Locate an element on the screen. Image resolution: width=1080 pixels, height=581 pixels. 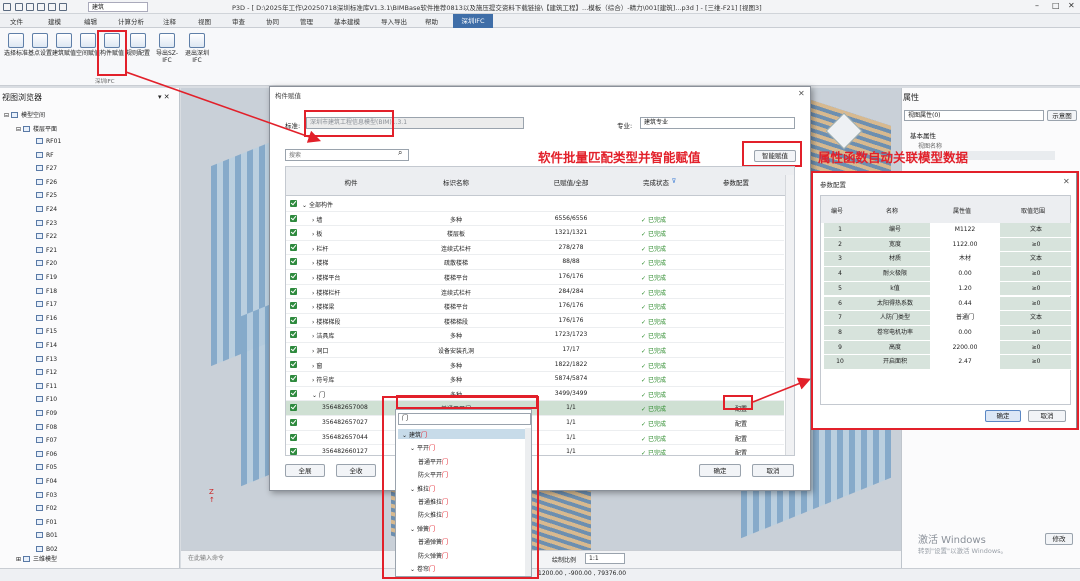
floor-item: B01 is located at coordinates (47, 535).